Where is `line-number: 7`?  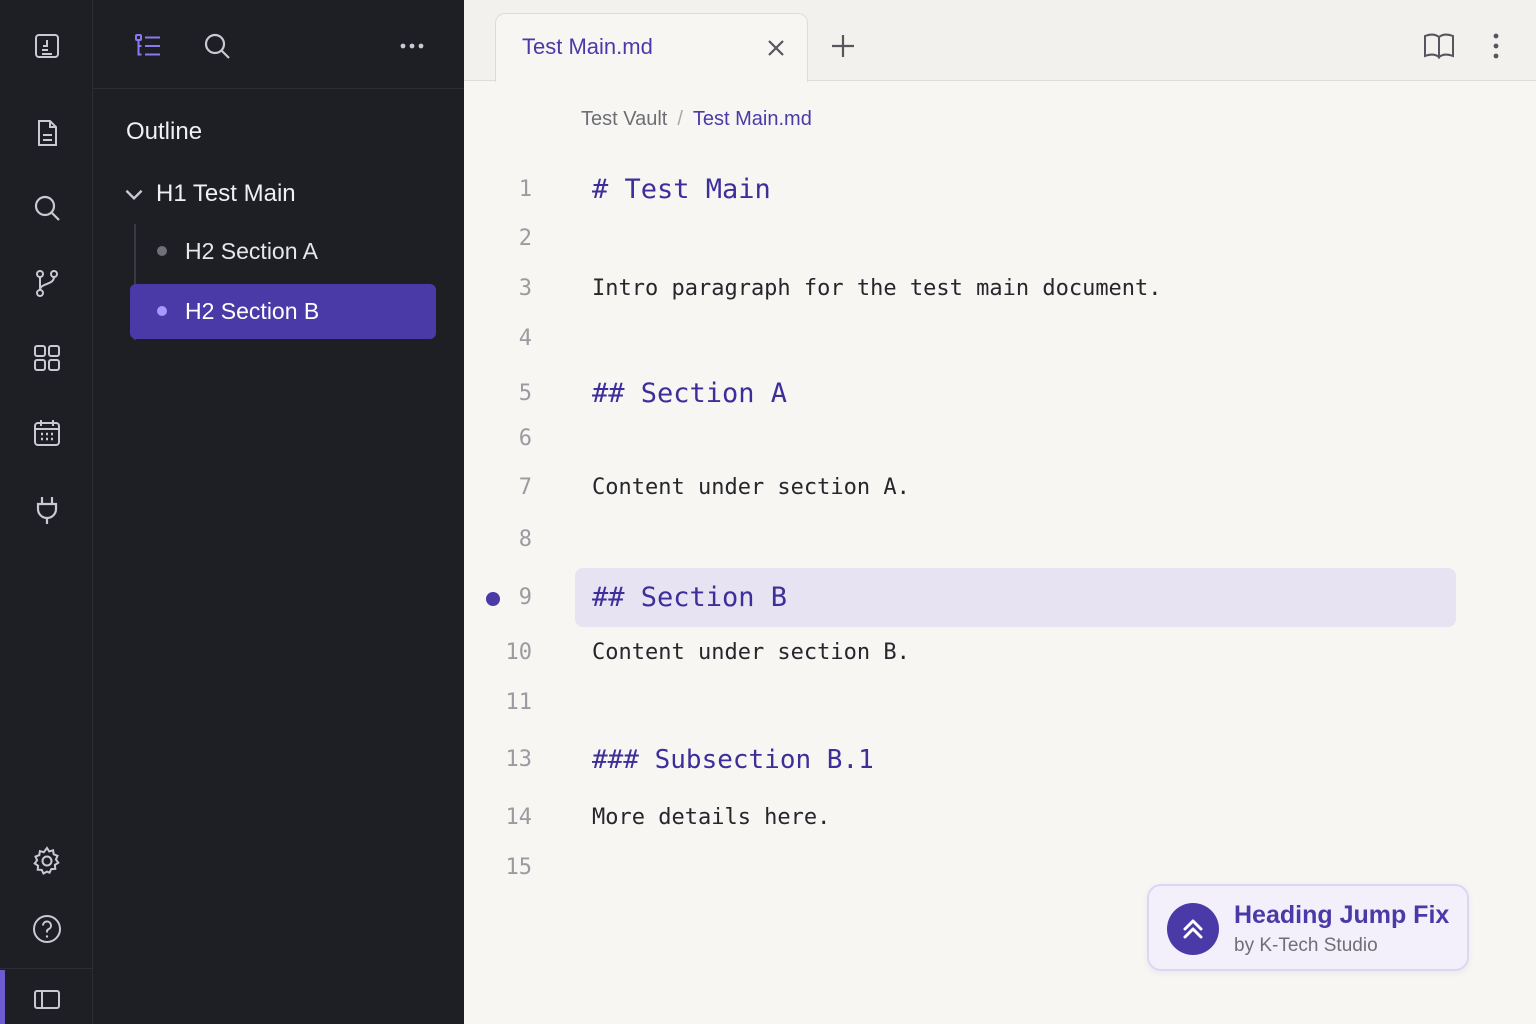
line-number: 7 is located at coordinates (525, 487).